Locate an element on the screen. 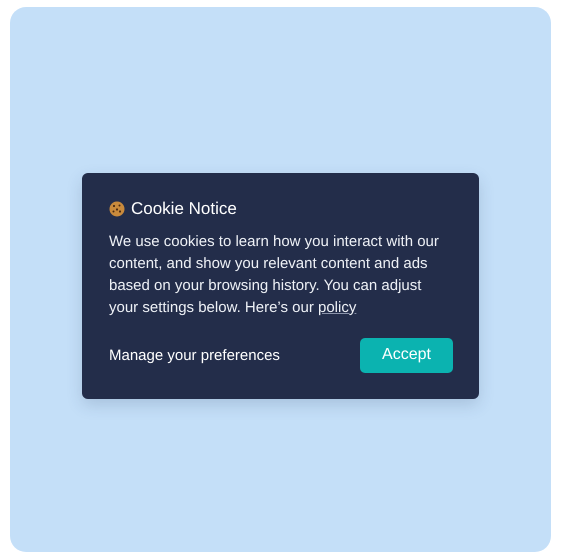 Image resolution: width=561 pixels, height=560 pixels. notice-title: Cookie Notice is located at coordinates (184, 208).